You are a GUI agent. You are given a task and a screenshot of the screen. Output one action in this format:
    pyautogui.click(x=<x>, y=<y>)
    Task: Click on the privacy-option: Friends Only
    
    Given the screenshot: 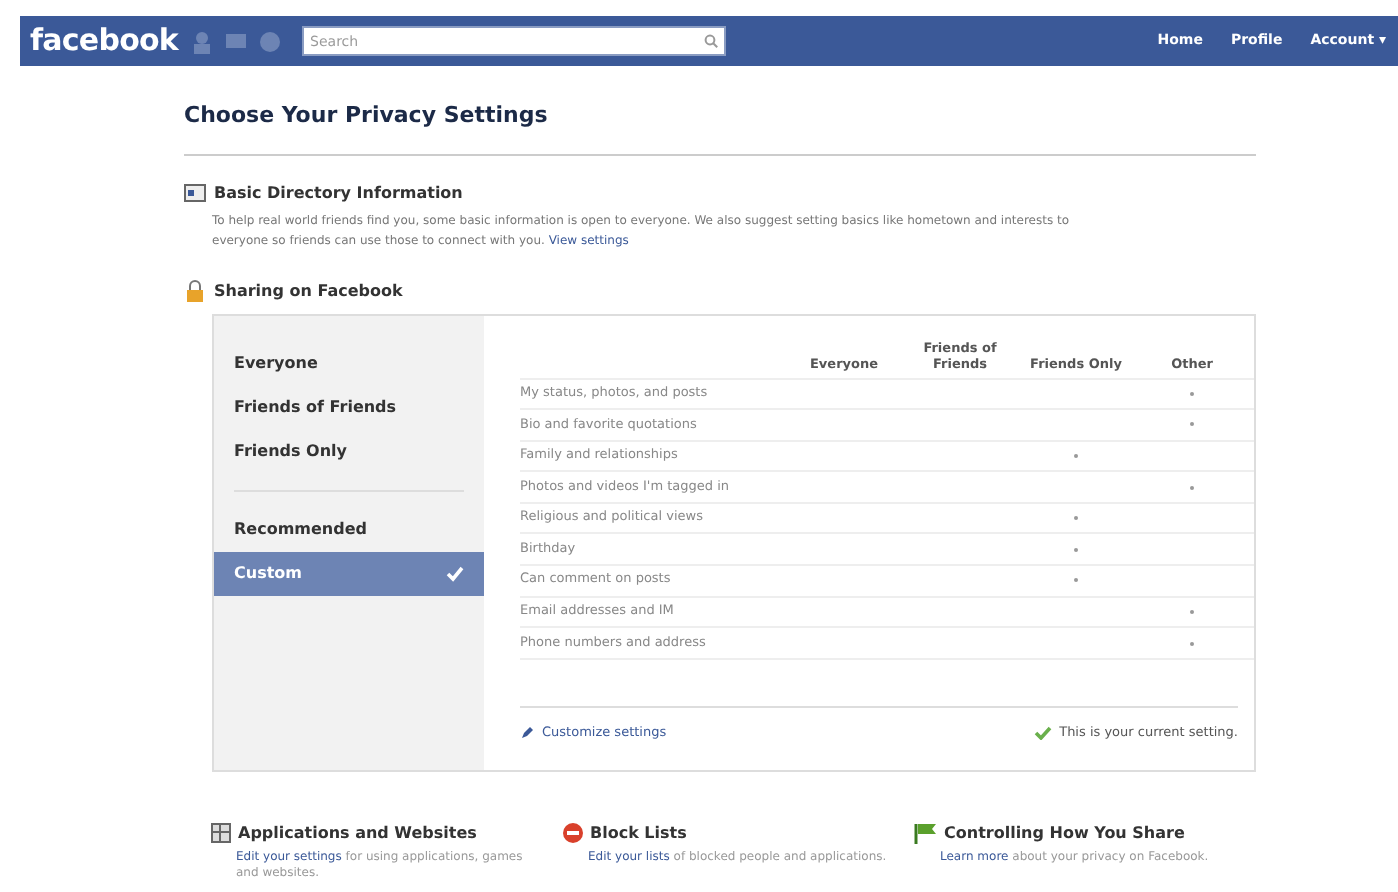 What is the action you would take?
    pyautogui.click(x=349, y=451)
    